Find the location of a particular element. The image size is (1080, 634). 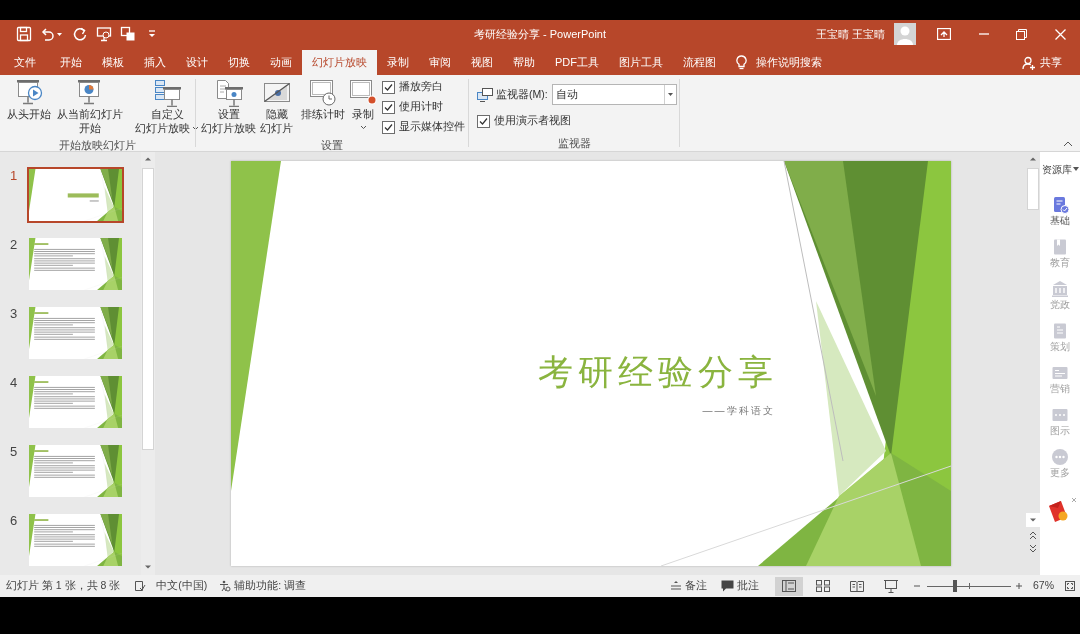

from-beginning-button: 从头开始 is located at coordinates (29, 100).